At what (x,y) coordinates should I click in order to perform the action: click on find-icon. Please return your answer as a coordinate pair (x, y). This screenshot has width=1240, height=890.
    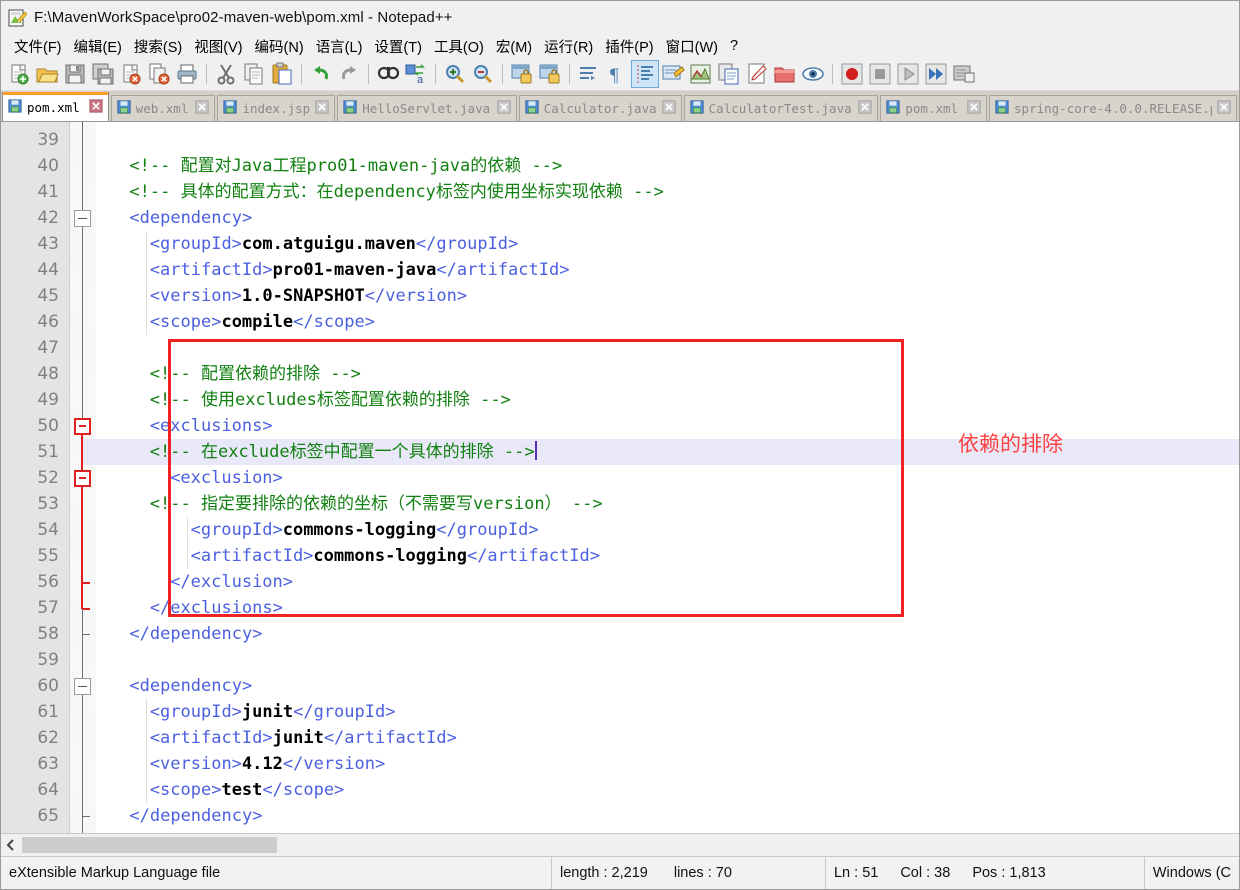
    Looking at the image, I should click on (388, 74).